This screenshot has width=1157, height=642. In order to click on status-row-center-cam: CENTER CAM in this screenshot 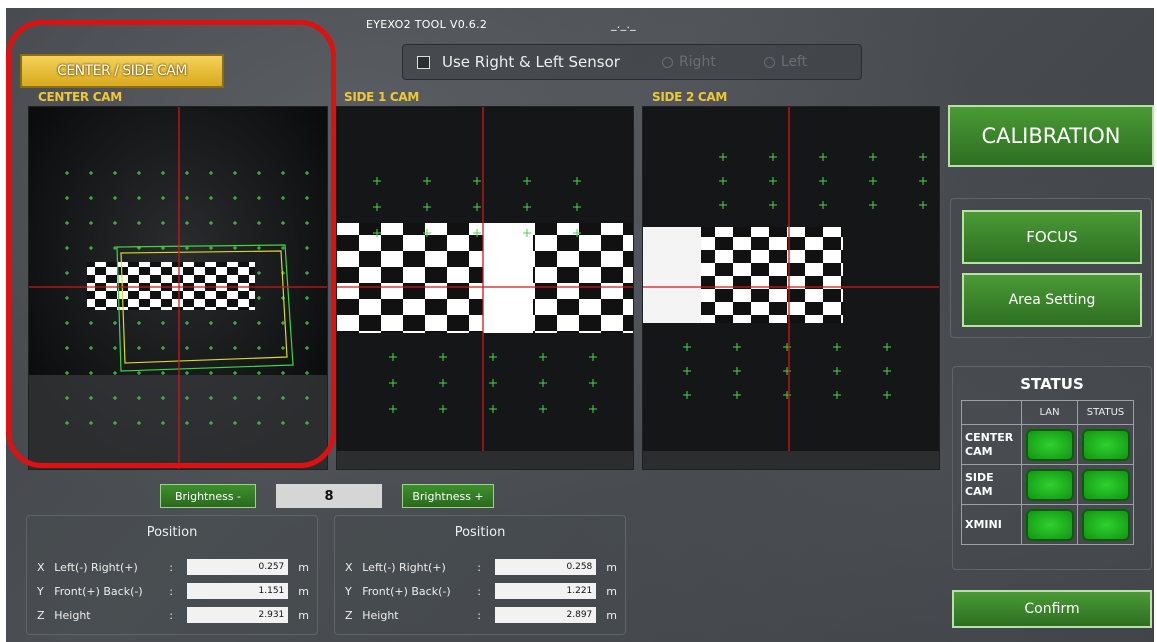, I will do `click(1047, 444)`.